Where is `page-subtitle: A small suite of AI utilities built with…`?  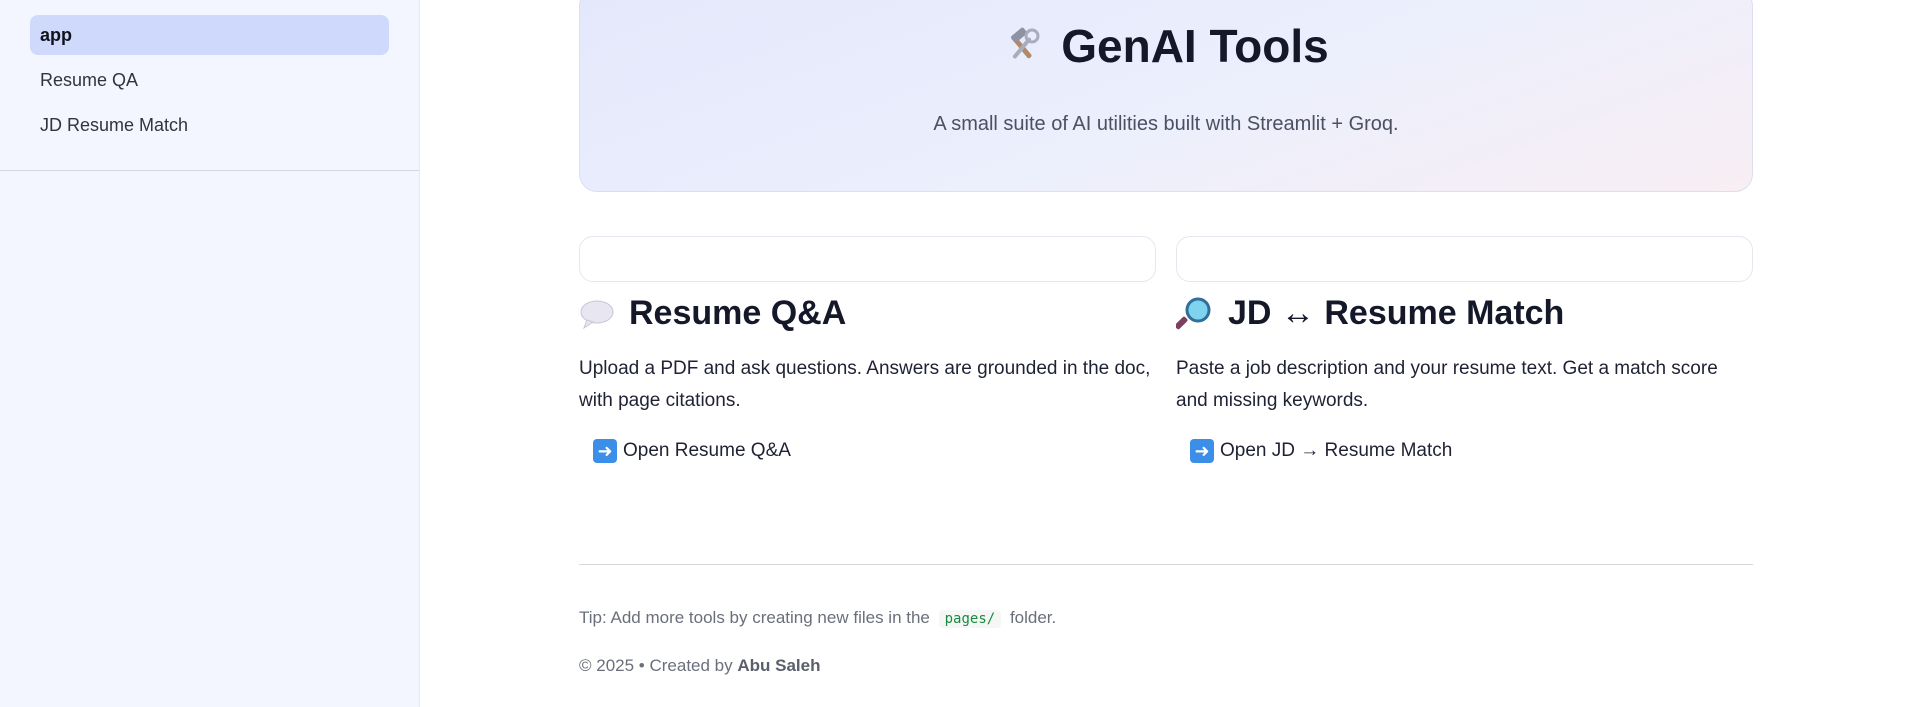
page-subtitle: A small suite of AI utilities built with… is located at coordinates (1166, 124).